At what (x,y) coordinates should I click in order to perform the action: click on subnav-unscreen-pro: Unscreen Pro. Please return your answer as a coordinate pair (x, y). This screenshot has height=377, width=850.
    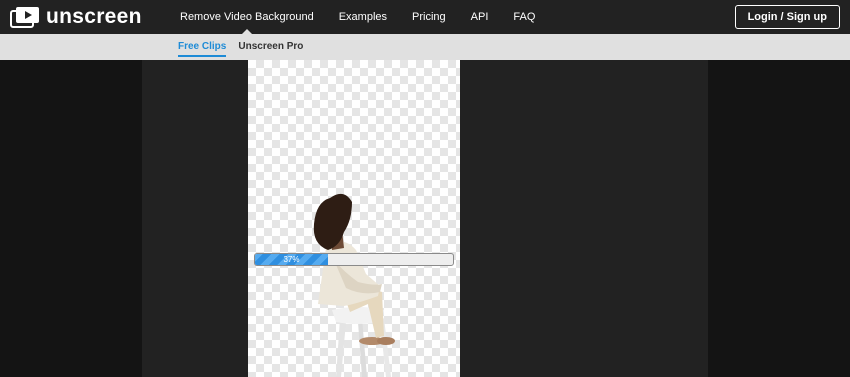
    Looking at the image, I should click on (270, 47).